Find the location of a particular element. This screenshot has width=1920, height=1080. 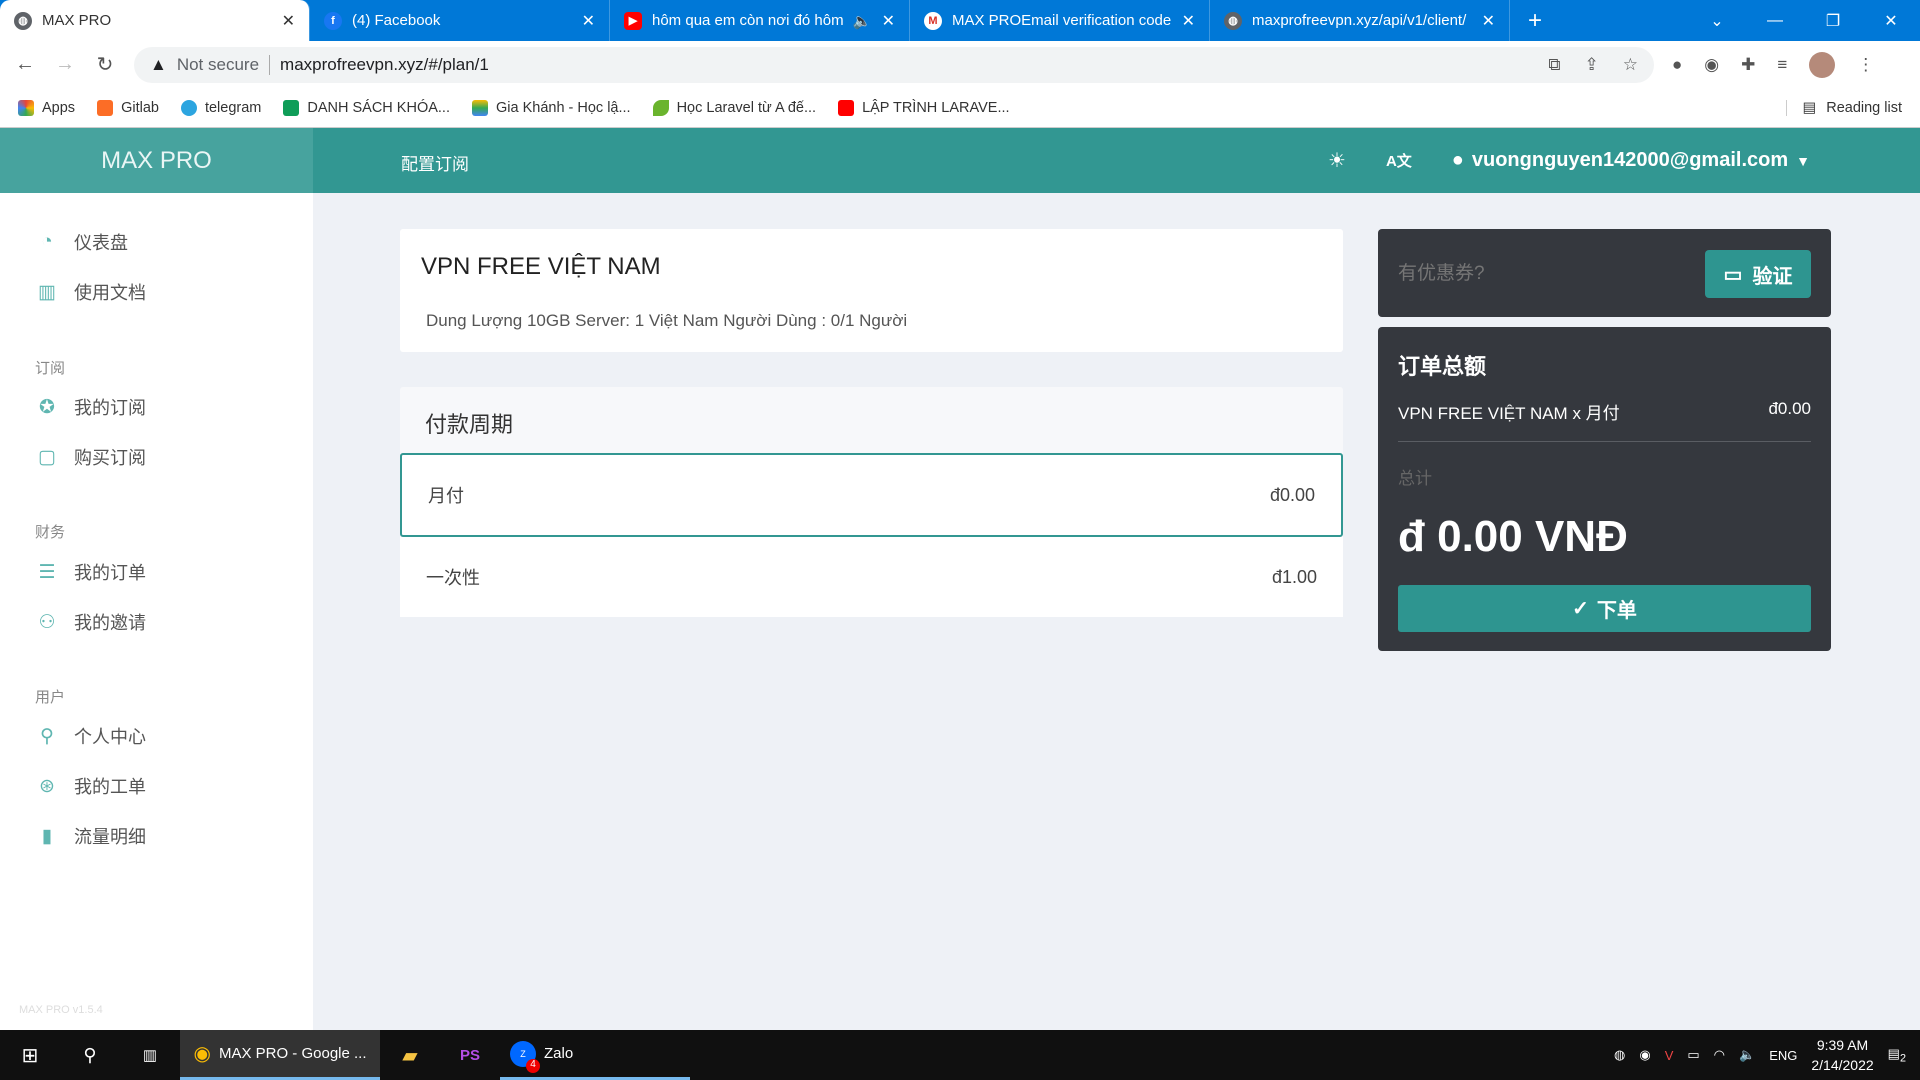

theme-toggle-icon: ☀ is located at coordinates (1337, 160).